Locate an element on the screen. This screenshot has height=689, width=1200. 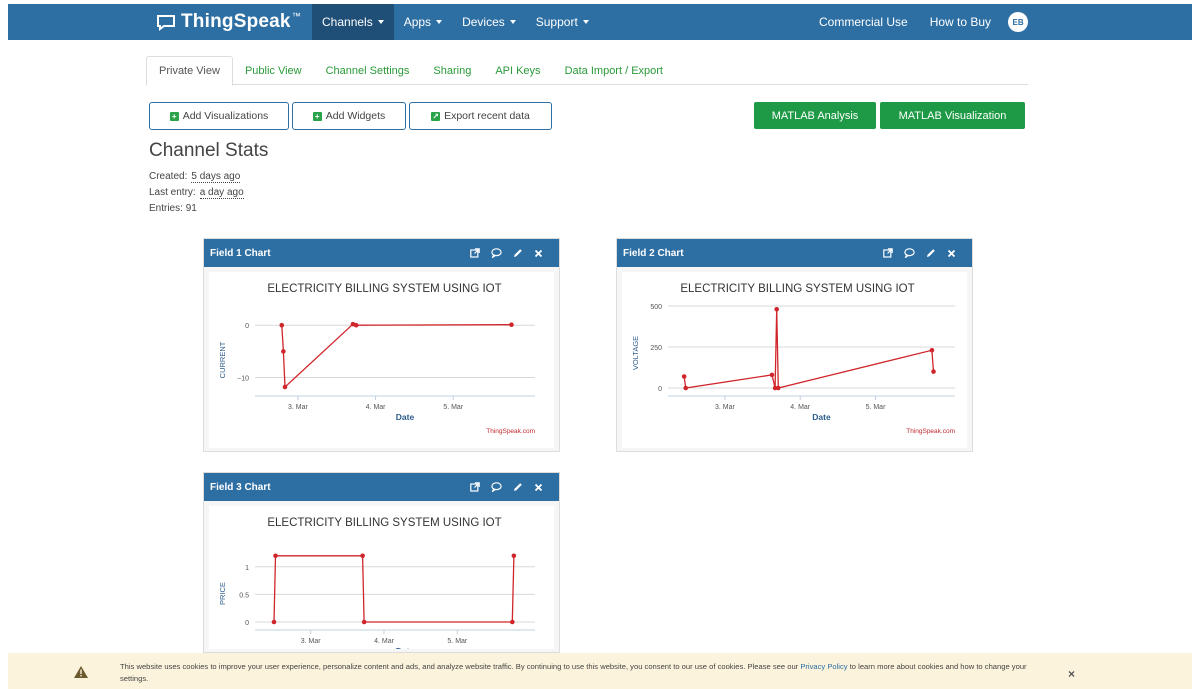
add-widgets-button: + Add Widgets is located at coordinates (349, 116).